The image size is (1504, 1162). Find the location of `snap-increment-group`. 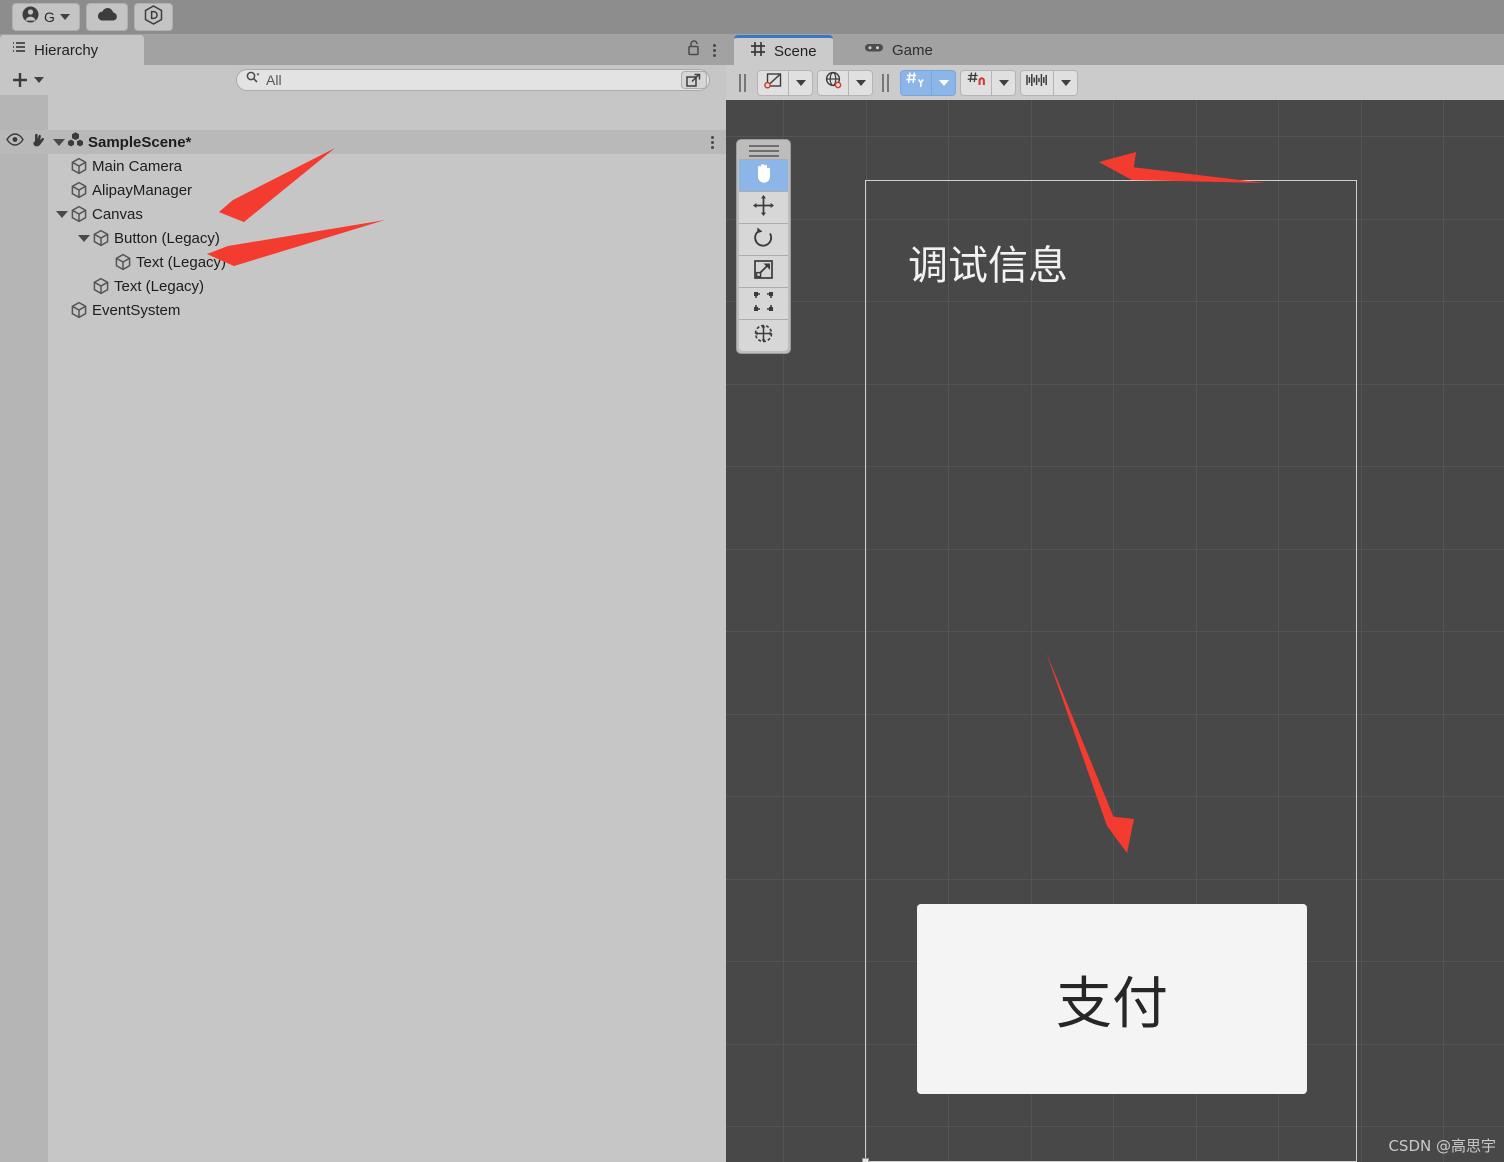

snap-increment-group is located at coordinates (988, 82).